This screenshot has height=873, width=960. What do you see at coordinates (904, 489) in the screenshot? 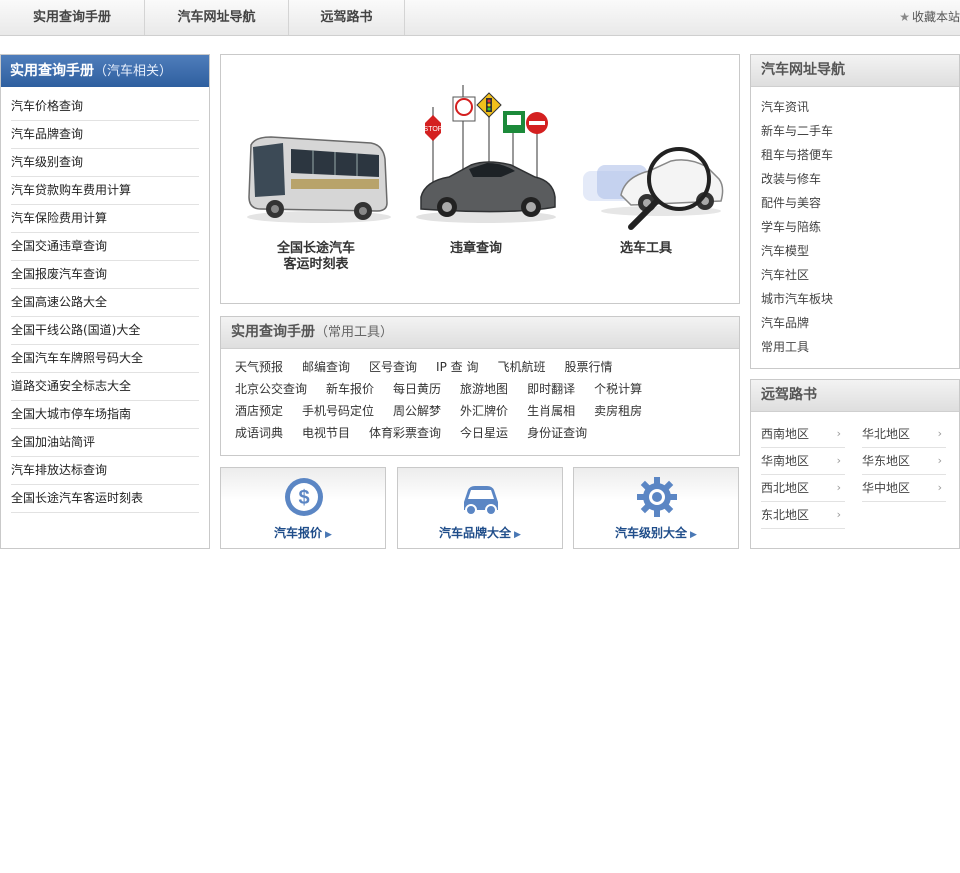
I see `region-link: 华中地区 ›` at bounding box center [904, 489].